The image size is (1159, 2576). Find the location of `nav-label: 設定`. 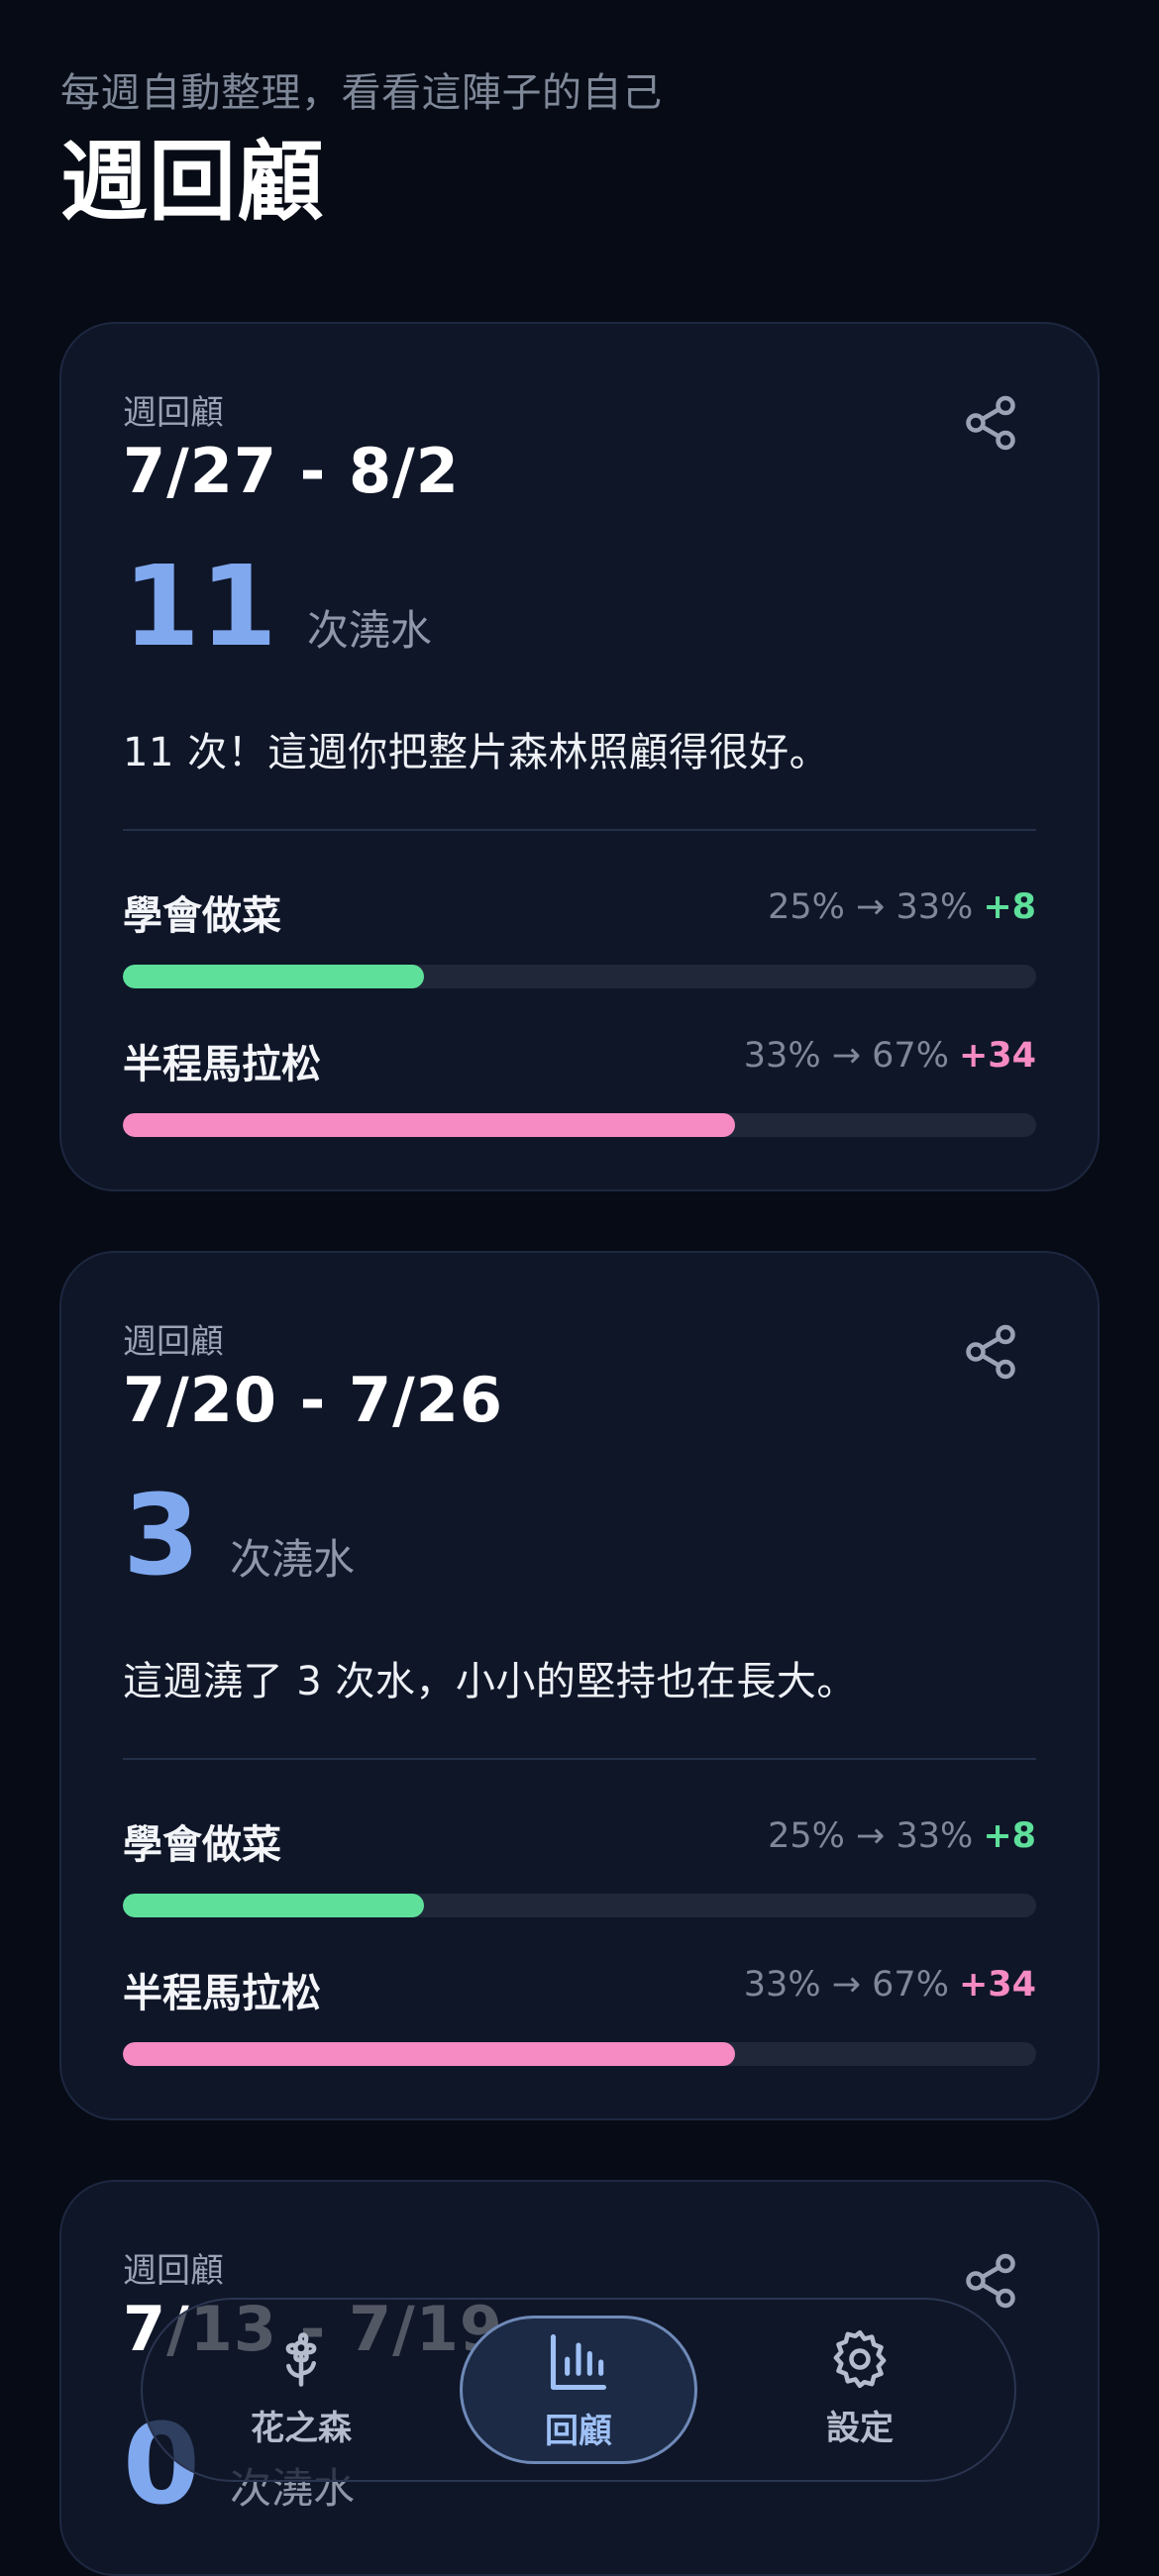

nav-label: 設定 is located at coordinates (860, 2428).